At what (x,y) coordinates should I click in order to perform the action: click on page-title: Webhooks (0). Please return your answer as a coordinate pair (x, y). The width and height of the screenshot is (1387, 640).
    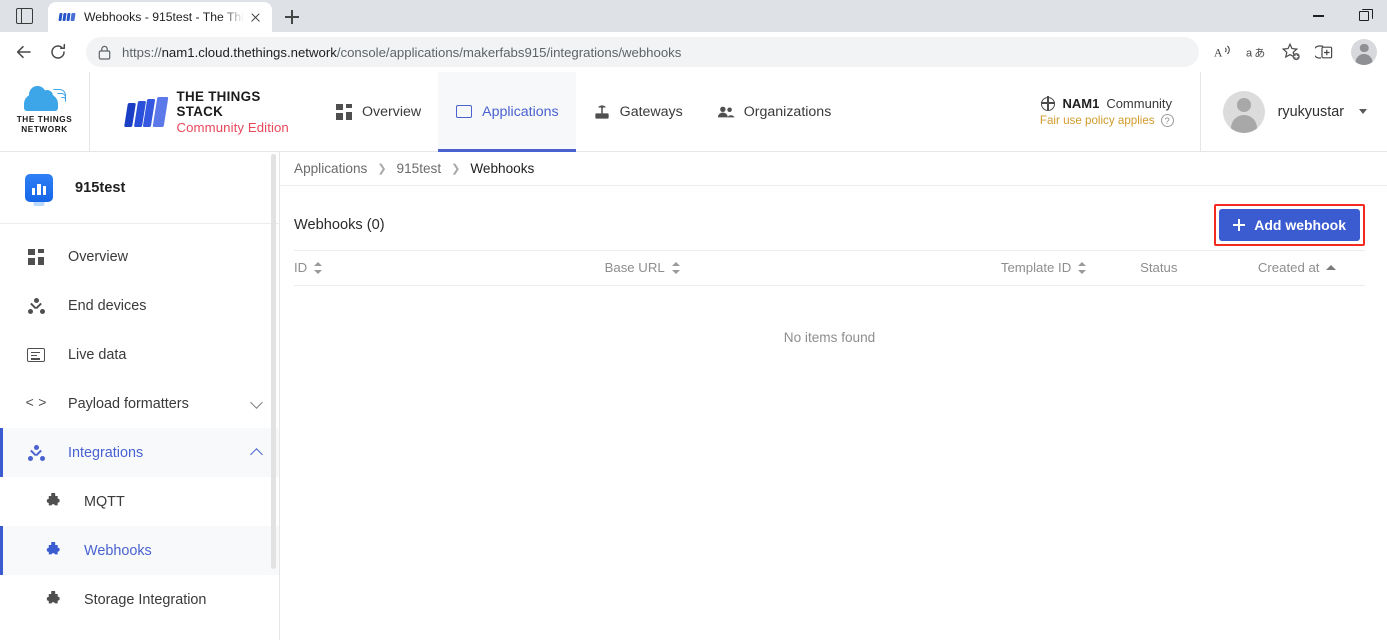
    Looking at the image, I should click on (339, 225).